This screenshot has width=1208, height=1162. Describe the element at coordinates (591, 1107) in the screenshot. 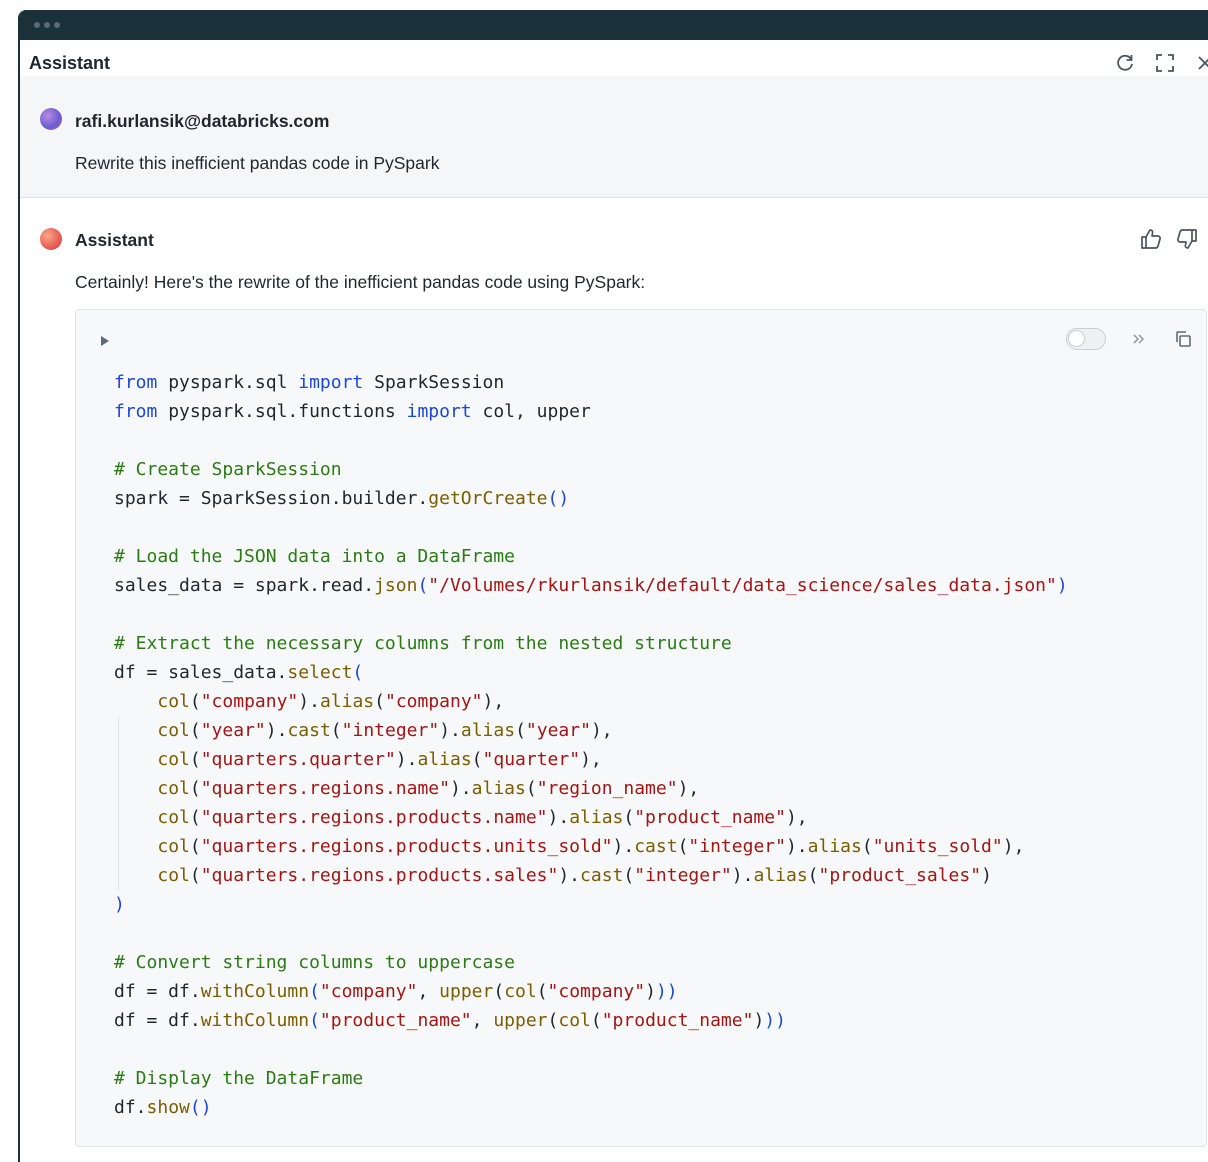

I see `code-line: df.show()` at that location.